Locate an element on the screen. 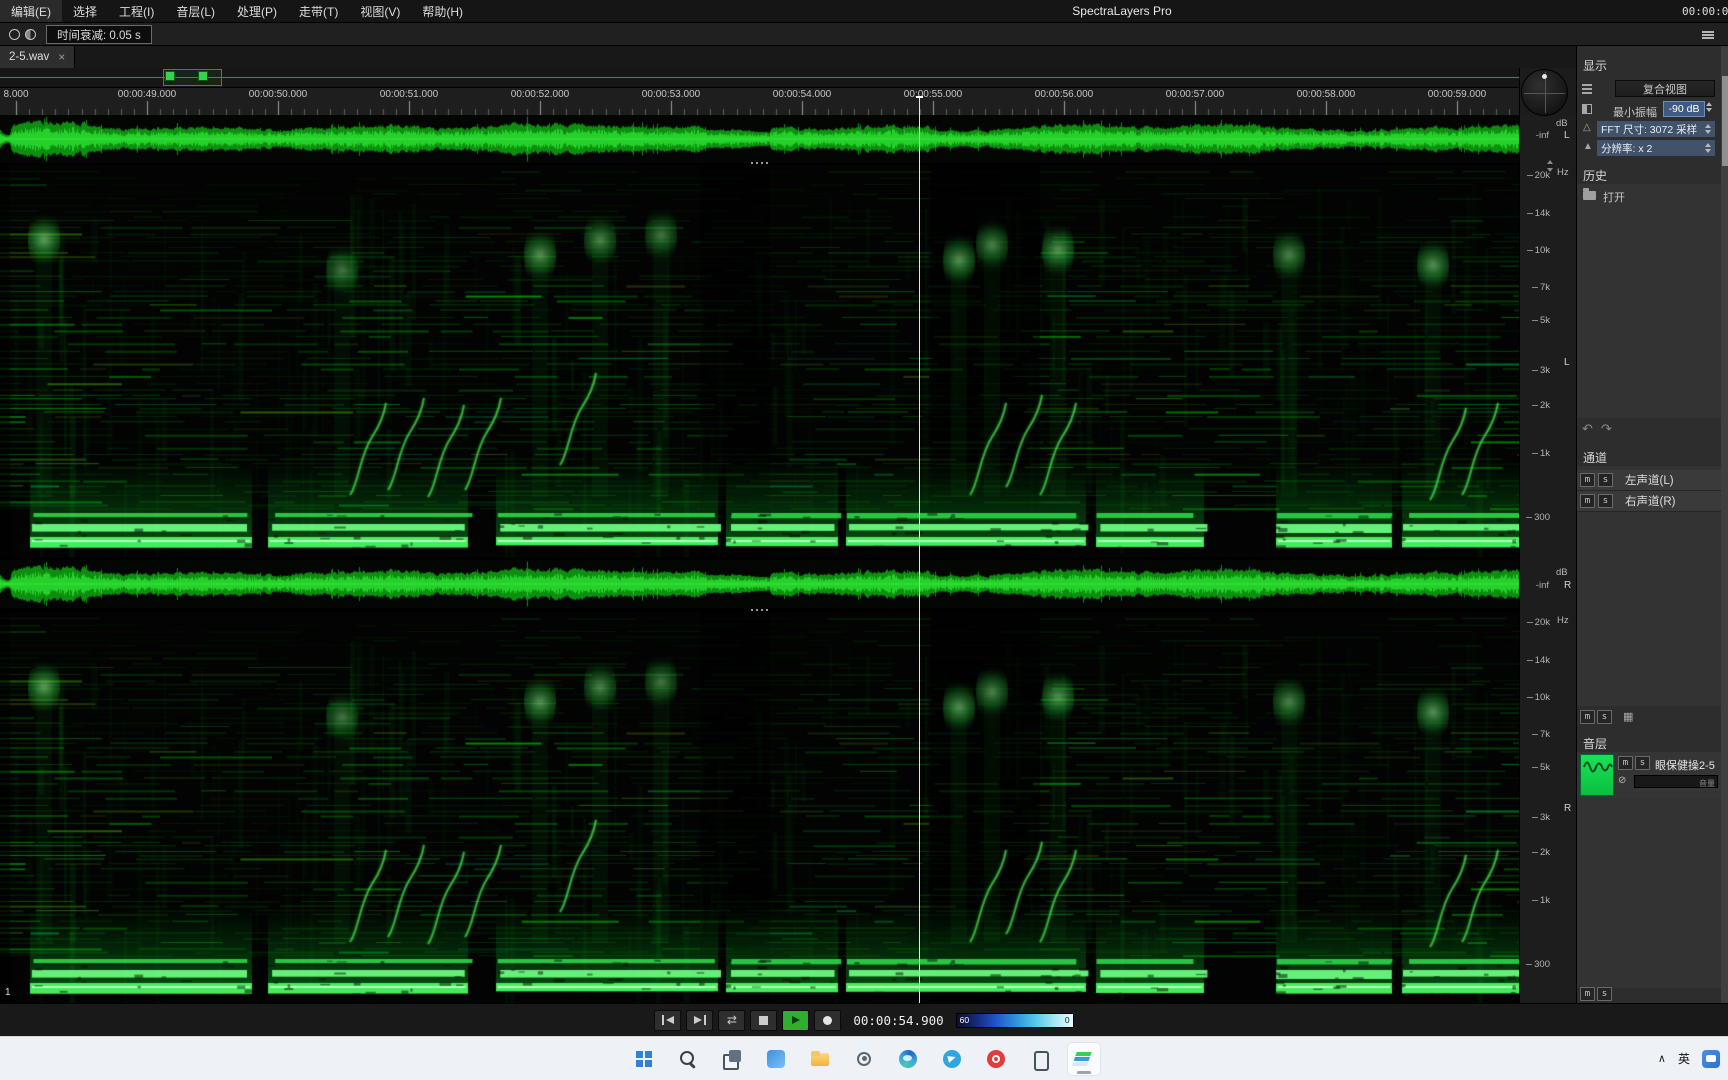  overlap-circles-icon is located at coordinates (30, 34).